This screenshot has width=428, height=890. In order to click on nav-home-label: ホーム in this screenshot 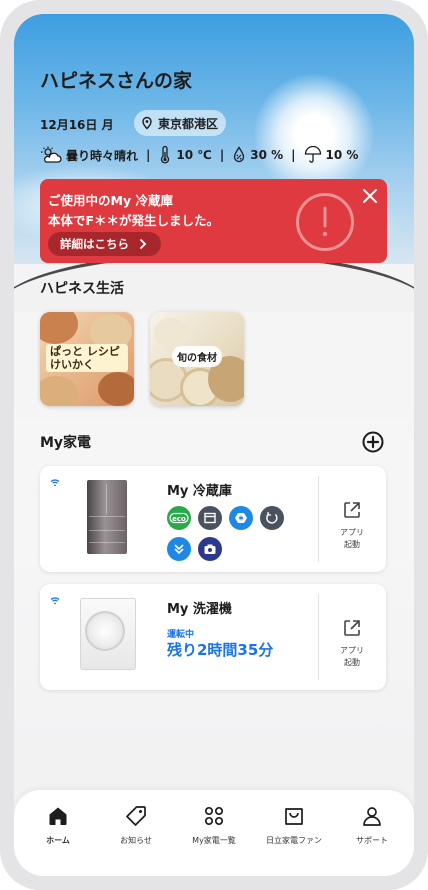, I will do `click(58, 840)`.